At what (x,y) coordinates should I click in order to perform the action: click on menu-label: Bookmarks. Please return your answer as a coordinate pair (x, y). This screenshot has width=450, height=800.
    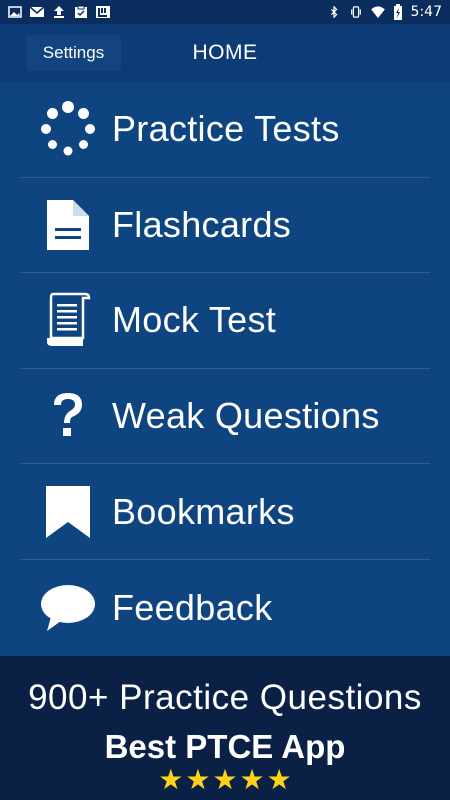
    Looking at the image, I should click on (203, 511).